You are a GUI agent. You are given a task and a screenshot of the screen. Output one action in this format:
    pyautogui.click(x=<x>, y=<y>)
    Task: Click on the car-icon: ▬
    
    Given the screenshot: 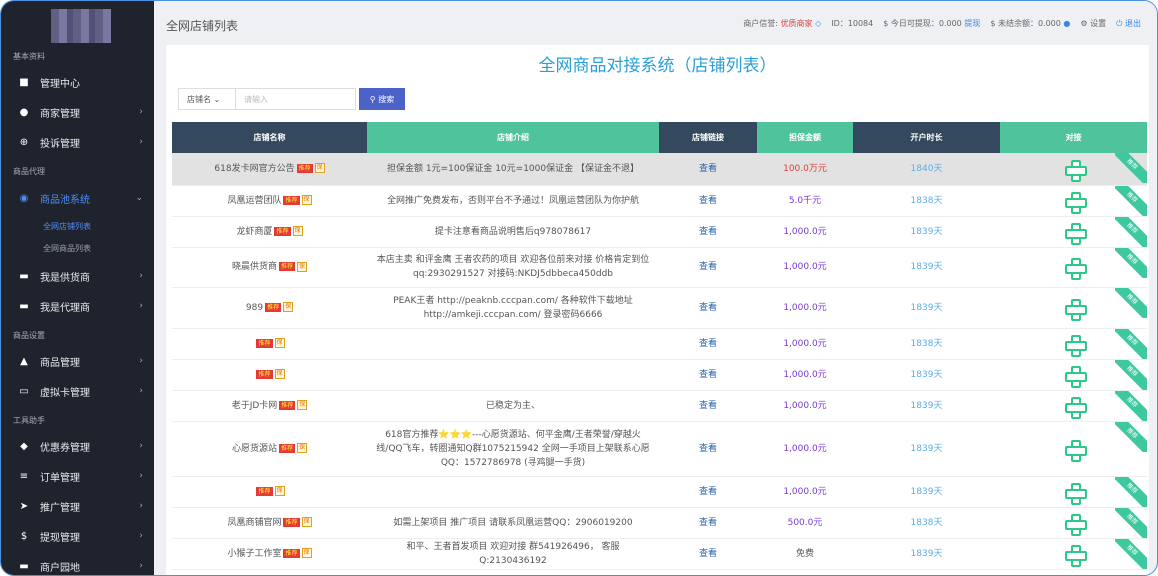 What is the action you would take?
    pyautogui.click(x=24, y=306)
    